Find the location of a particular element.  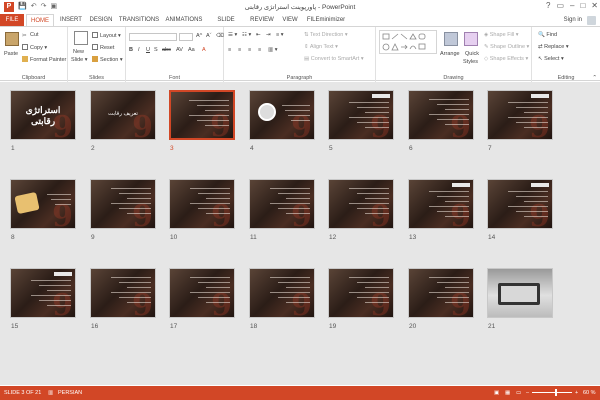

select-button: ↖ Select ▾ is located at coordinates (551, 59).